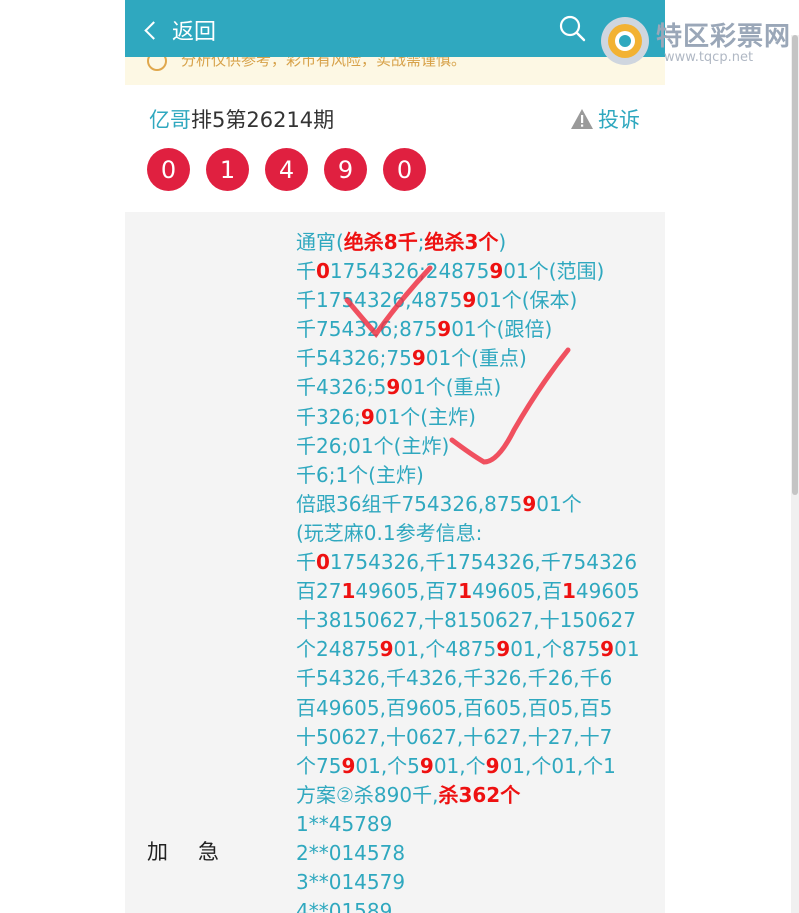  What do you see at coordinates (338, 649) in the screenshot?
I see `content-text: 个24875` at bounding box center [338, 649].